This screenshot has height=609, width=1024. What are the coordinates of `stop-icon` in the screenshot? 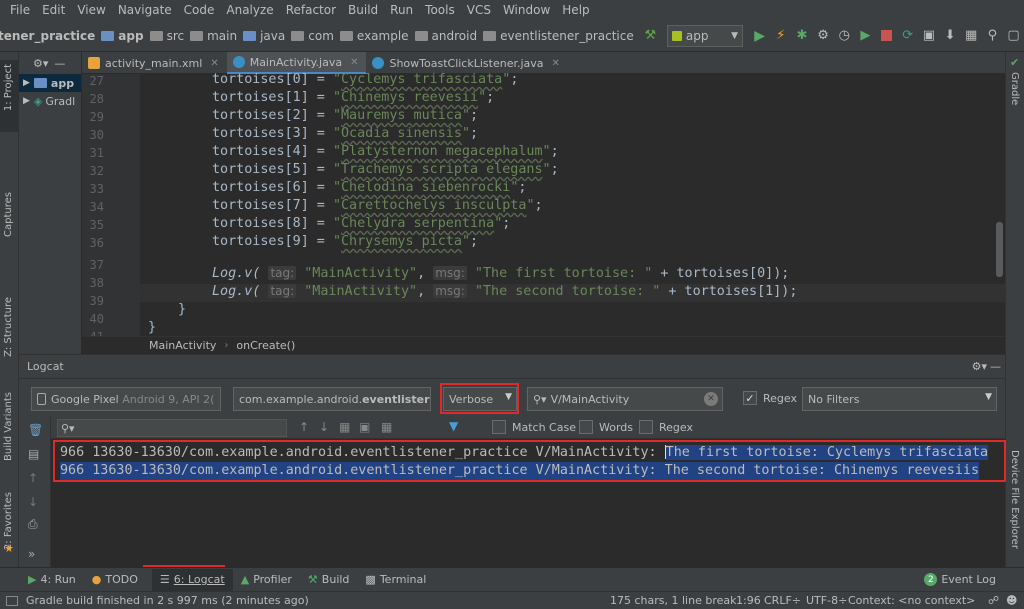 It's located at (886, 36).